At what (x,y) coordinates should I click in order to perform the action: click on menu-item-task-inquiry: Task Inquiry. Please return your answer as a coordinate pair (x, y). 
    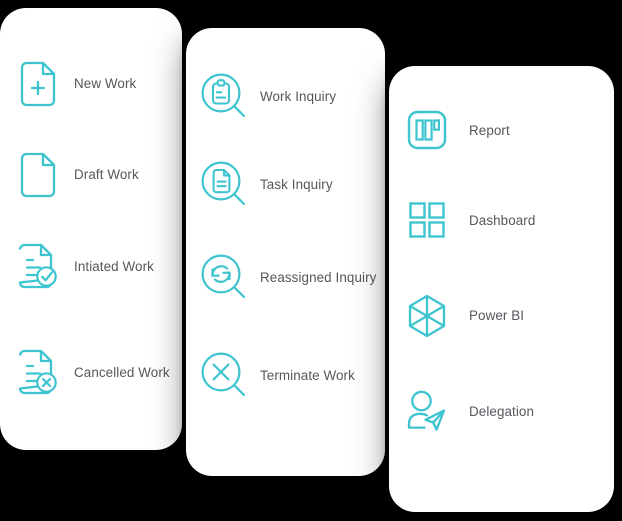
    Looking at the image, I should click on (285, 185).